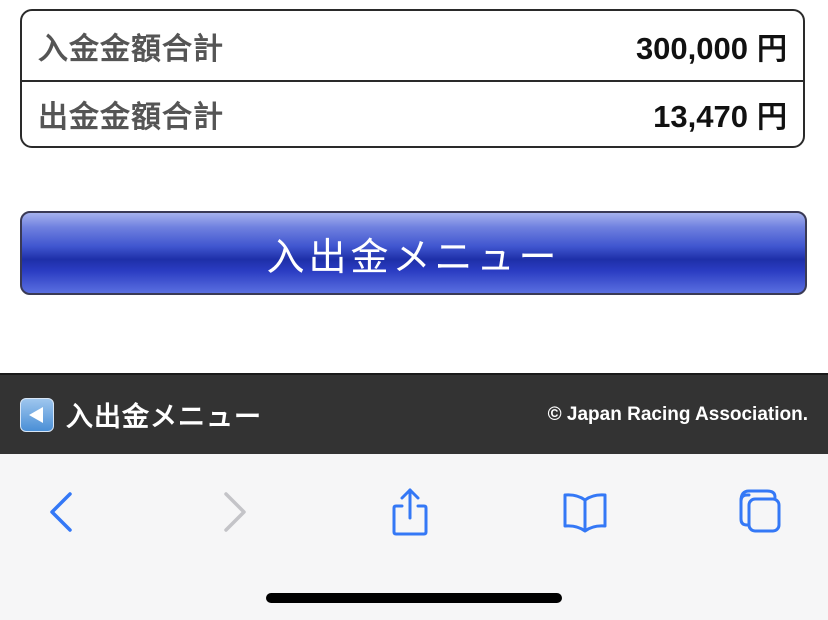 The width and height of the screenshot is (828, 620). I want to click on deposit-total-row: 入金金額合計 300,000 円, so click(412, 45).